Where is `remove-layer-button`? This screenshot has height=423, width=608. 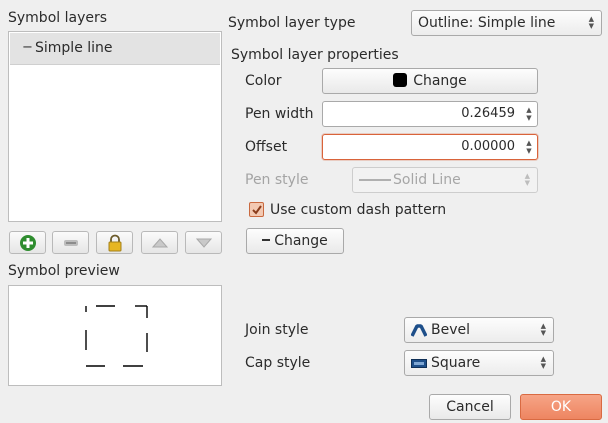
remove-layer-button is located at coordinates (70, 242).